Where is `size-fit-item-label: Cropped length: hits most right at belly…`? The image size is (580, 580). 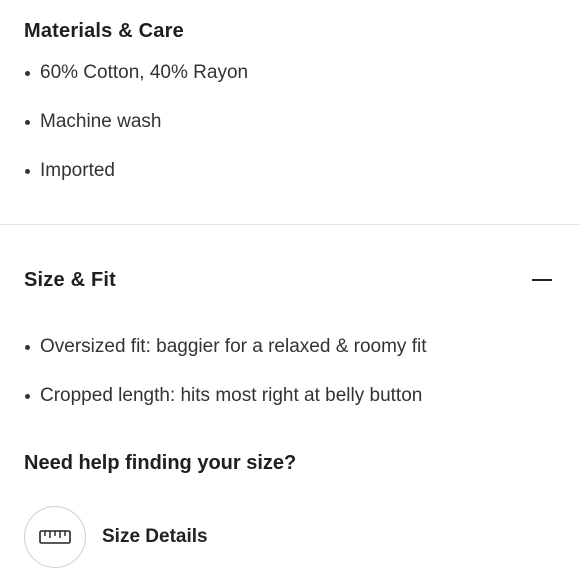
size-fit-item-label: Cropped length: hits most right at belly… is located at coordinates (231, 395).